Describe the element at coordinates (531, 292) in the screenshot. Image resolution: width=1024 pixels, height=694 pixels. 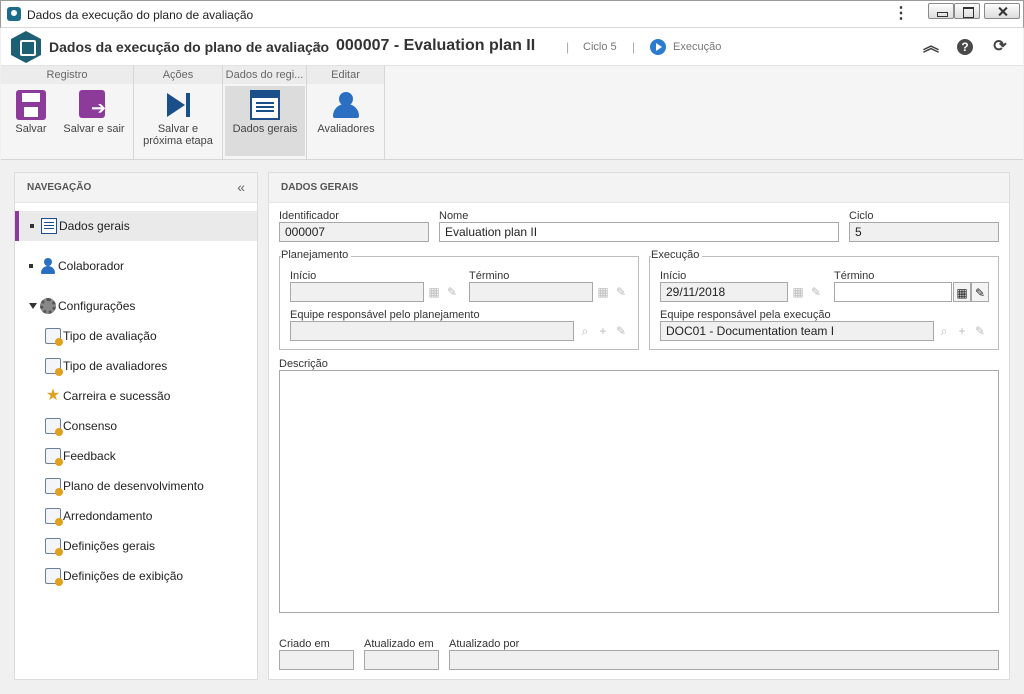
I see `planning-end-field` at that location.